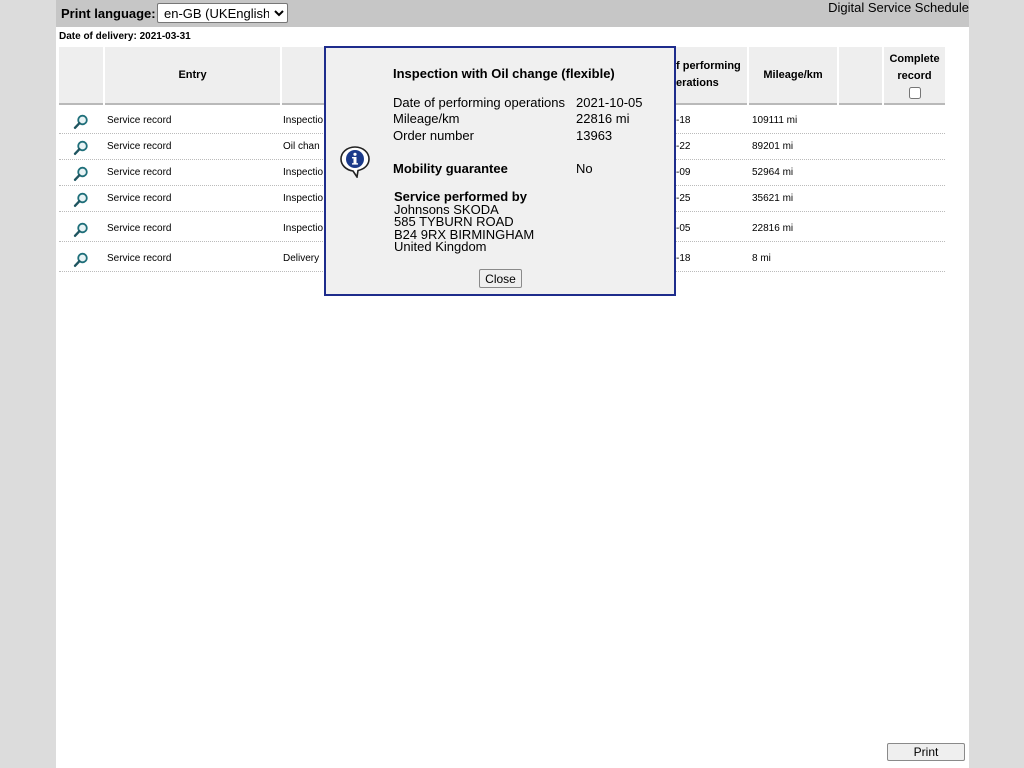  Describe the element at coordinates (898, 7) in the screenshot. I see `app-title: Digital Service Schedule` at that location.